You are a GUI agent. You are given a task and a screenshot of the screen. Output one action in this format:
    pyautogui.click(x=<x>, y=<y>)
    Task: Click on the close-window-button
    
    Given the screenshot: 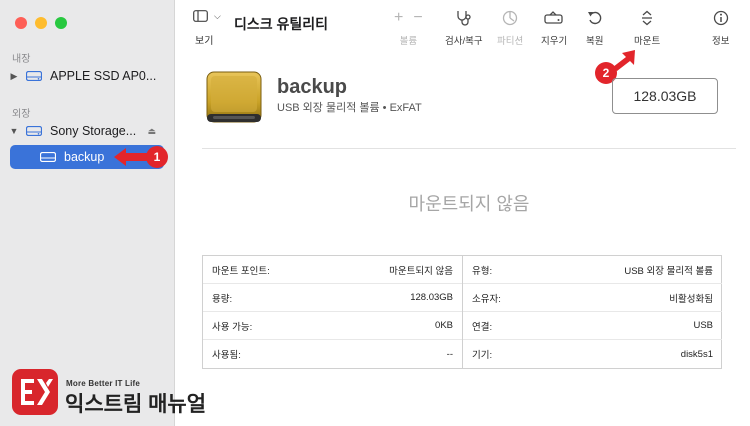 What is the action you would take?
    pyautogui.click(x=21, y=23)
    